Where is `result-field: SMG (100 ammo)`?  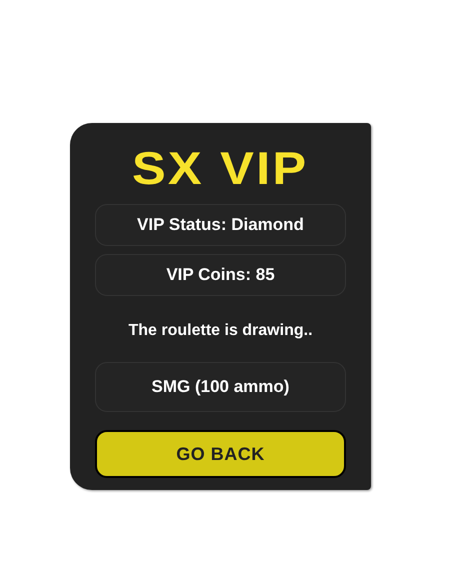
result-field: SMG (100 ammo) is located at coordinates (220, 387).